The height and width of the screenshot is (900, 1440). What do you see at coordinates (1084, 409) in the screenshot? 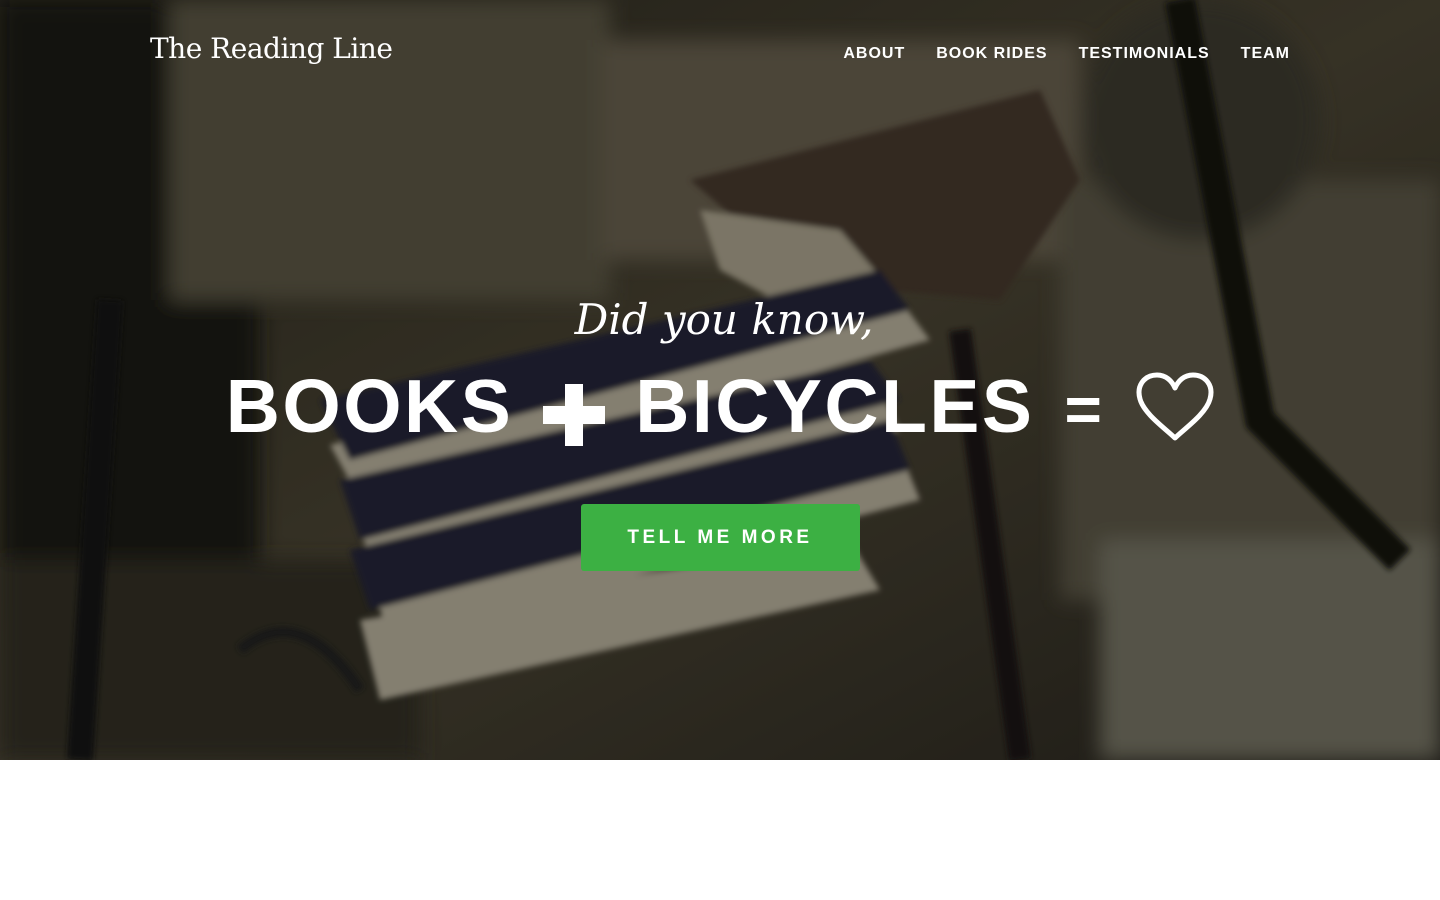
I see `equals-sign: =` at bounding box center [1084, 409].